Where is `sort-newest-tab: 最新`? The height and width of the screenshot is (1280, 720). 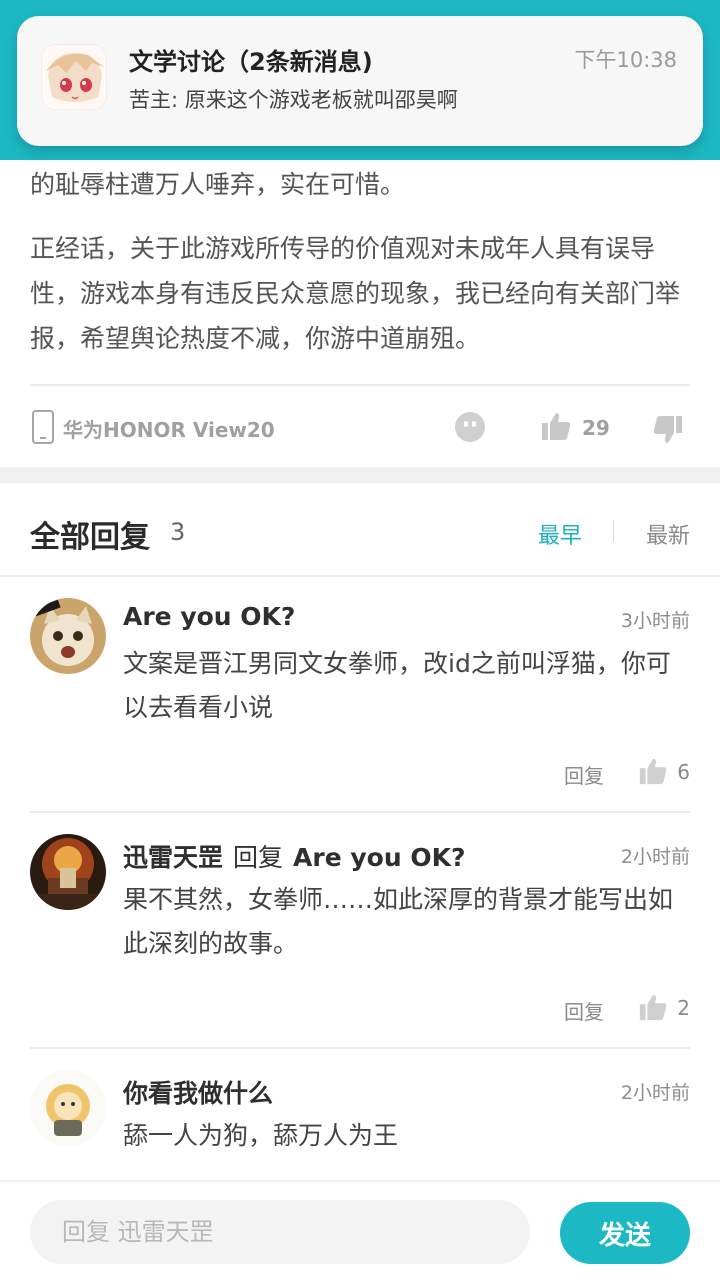
sort-newest-tab: 最新 is located at coordinates (668, 534).